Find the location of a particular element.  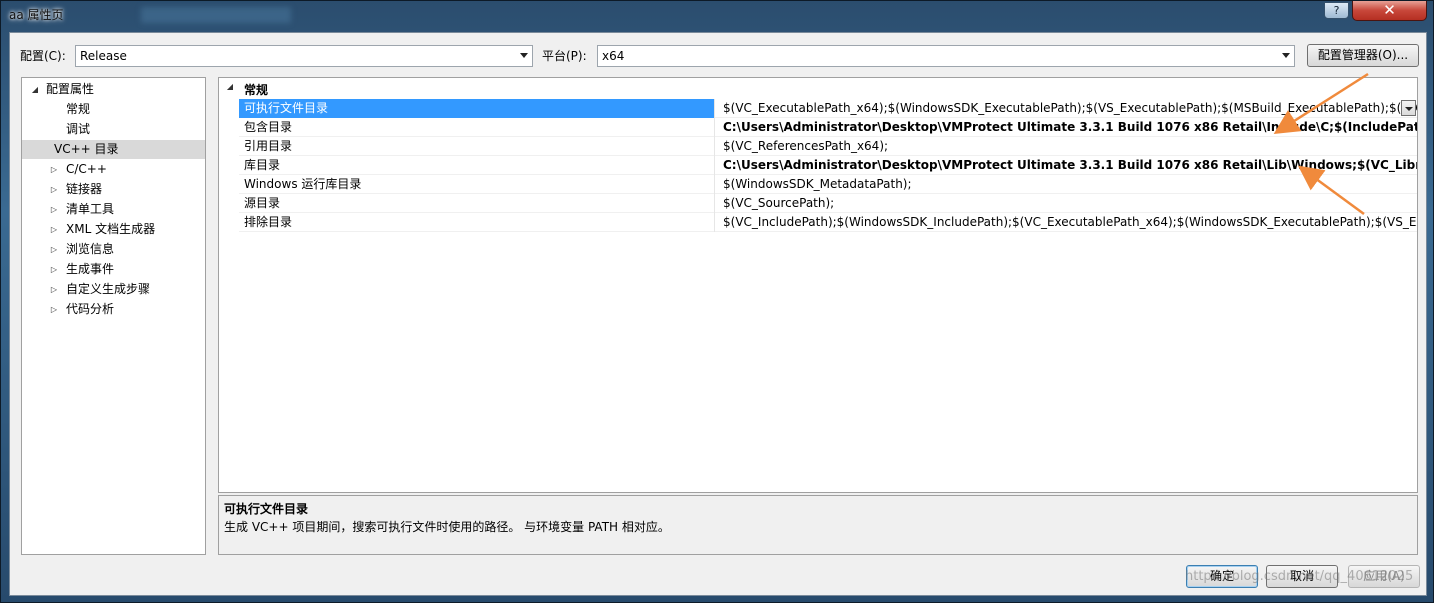

property-value: $(WindowsSDK_MetadataPath); is located at coordinates (1070, 184).